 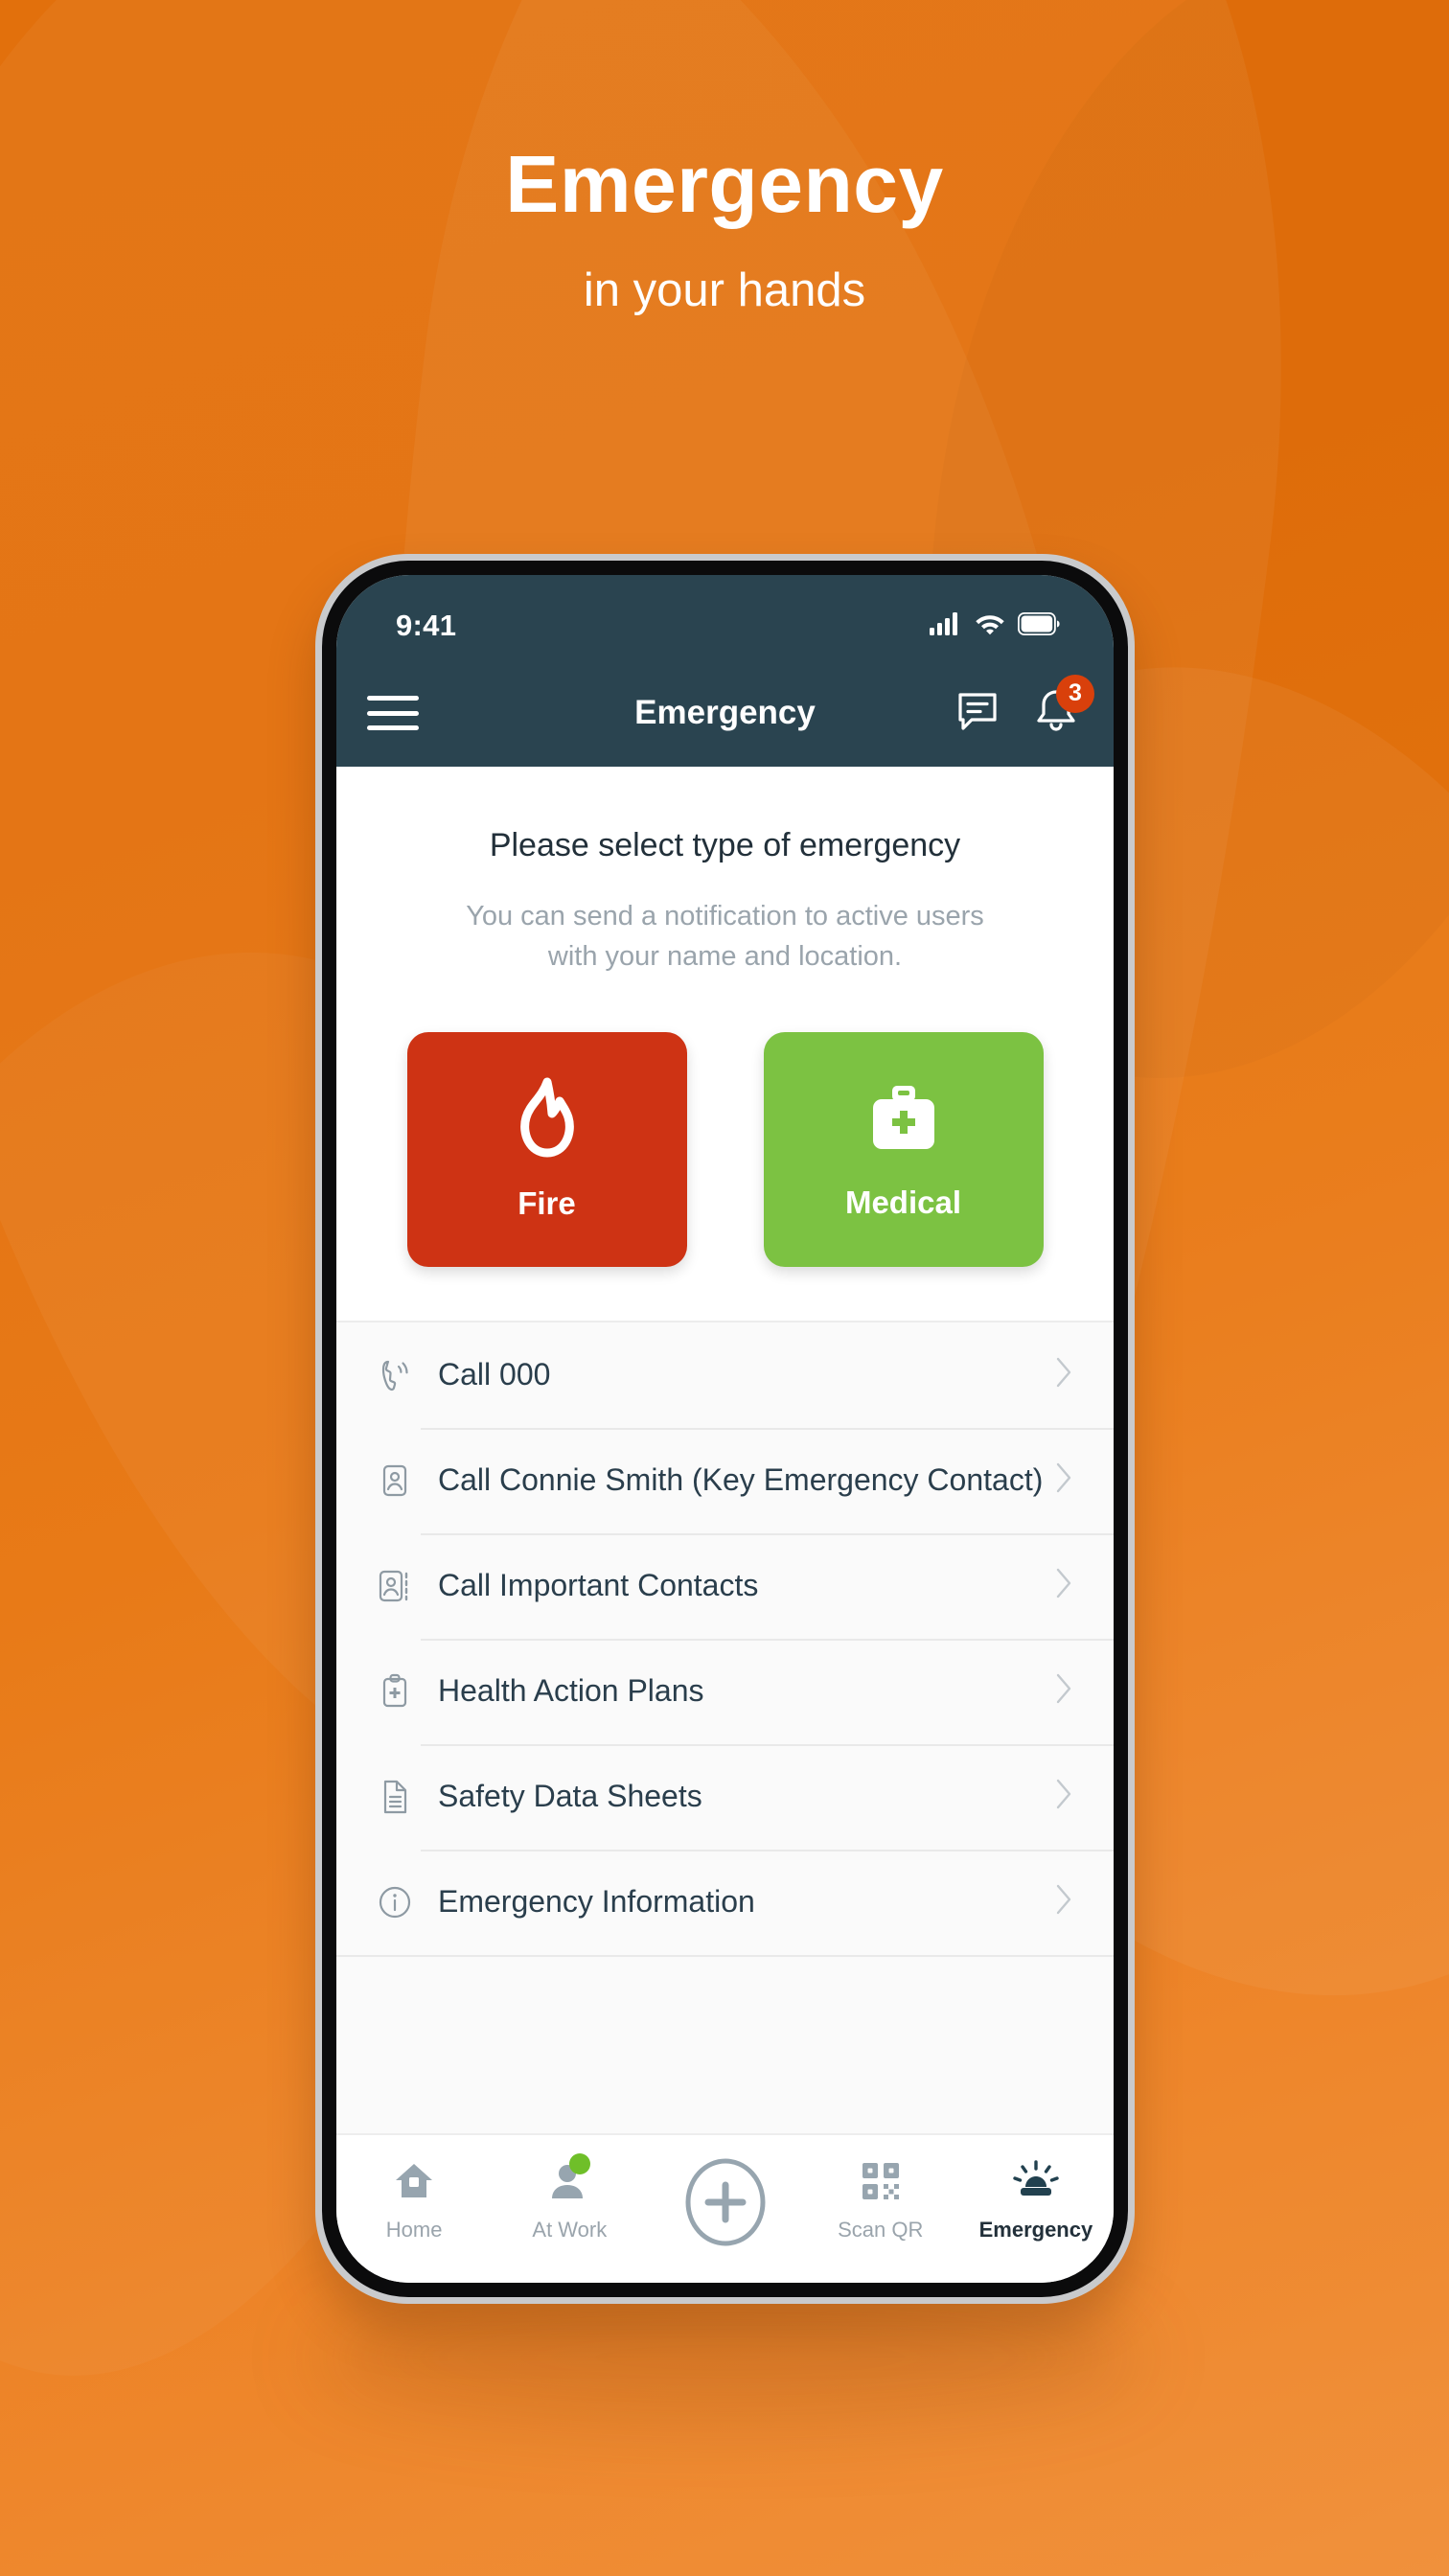 I want to click on notification-bell-icon: 3, so click(x=1063, y=707).